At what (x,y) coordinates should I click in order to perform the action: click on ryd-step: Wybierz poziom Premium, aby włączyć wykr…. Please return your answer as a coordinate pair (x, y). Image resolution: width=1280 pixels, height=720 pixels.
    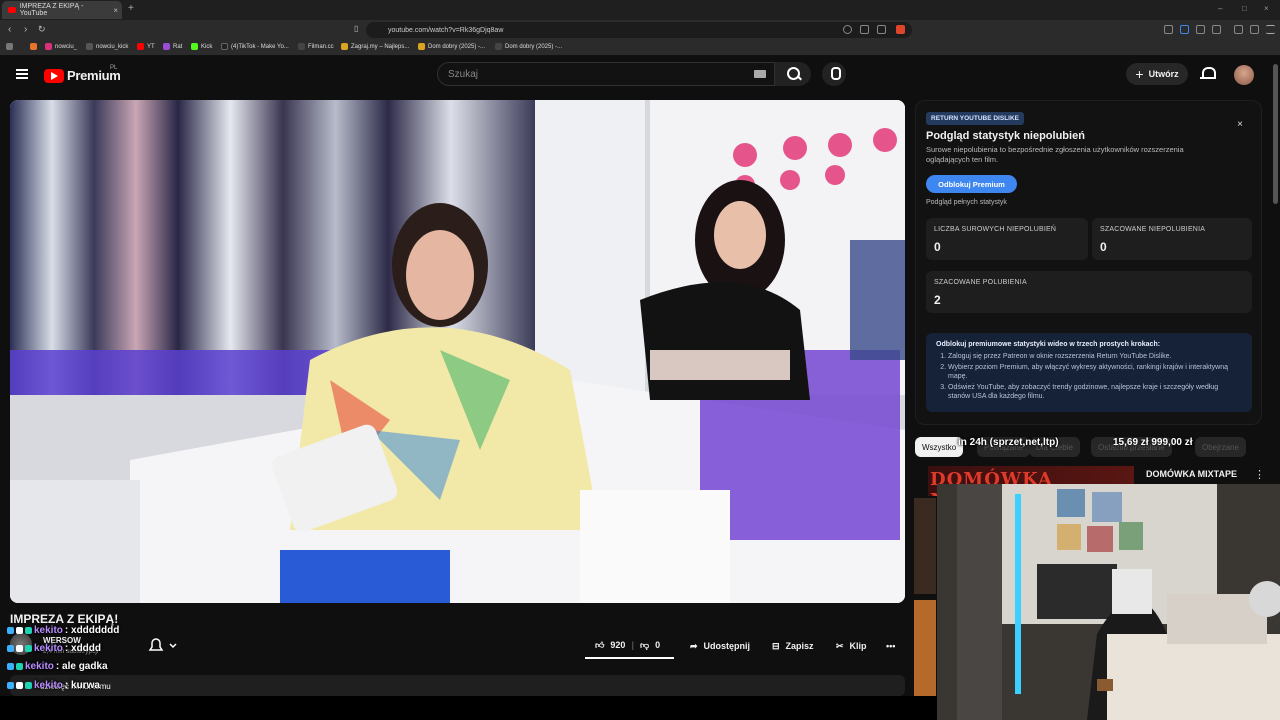
    Looking at the image, I should click on (1095, 372).